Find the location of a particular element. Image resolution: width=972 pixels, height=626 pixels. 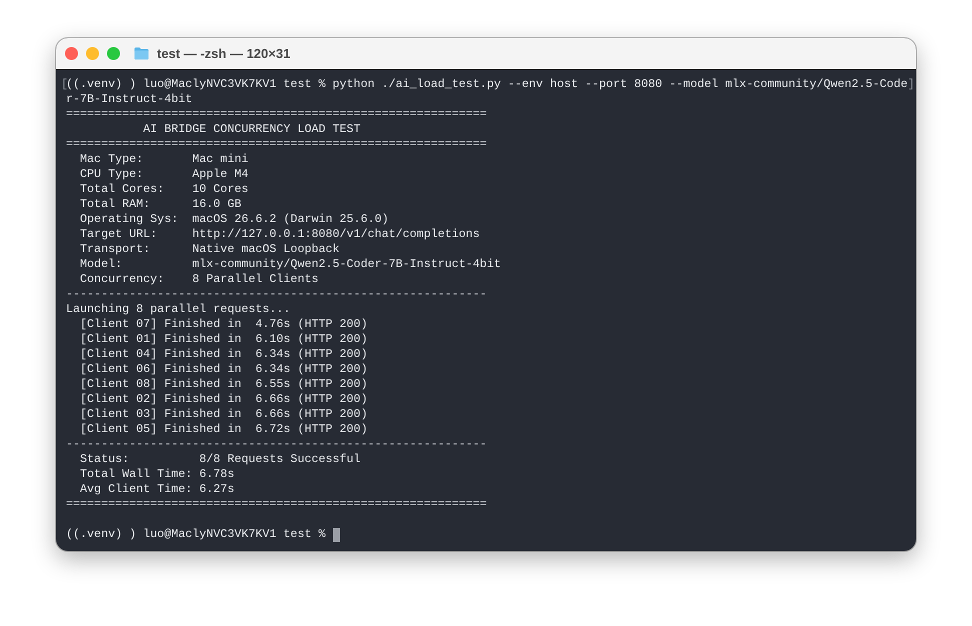

output-line: AI BRIDGE CONCURRENCY LOAD TEST is located at coordinates (251, 129).